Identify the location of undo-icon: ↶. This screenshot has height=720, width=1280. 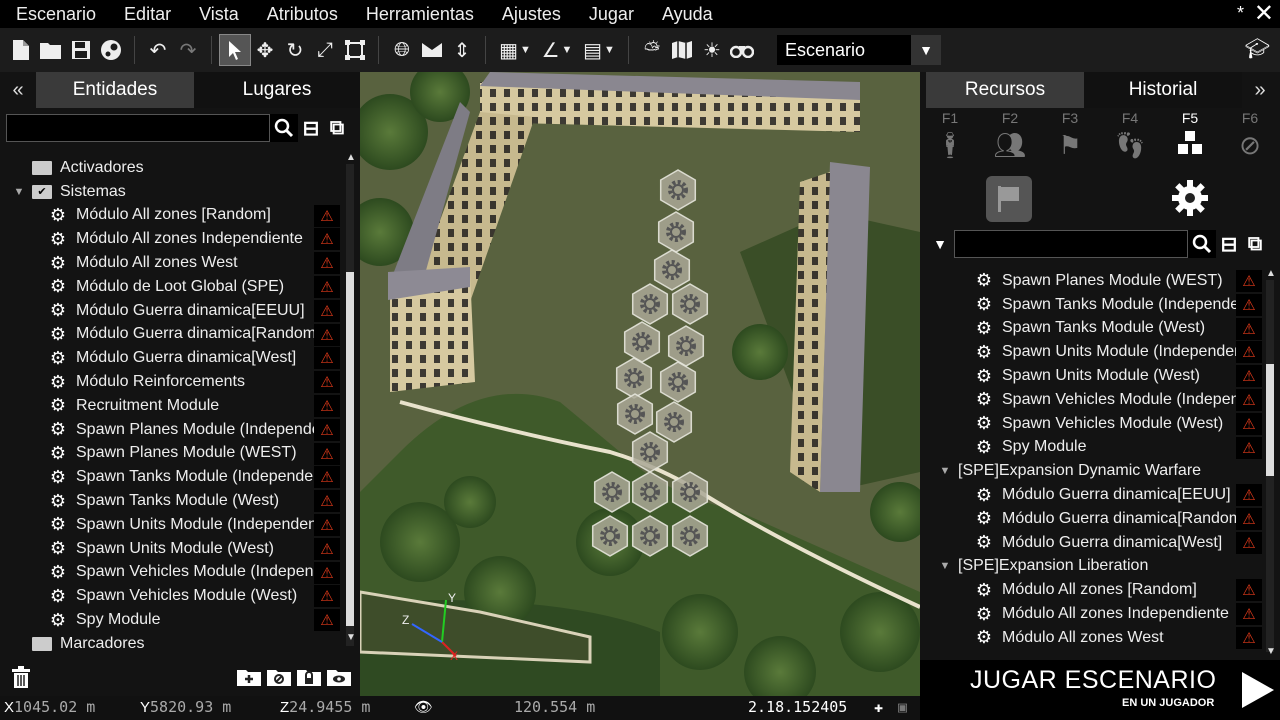
(158, 50).